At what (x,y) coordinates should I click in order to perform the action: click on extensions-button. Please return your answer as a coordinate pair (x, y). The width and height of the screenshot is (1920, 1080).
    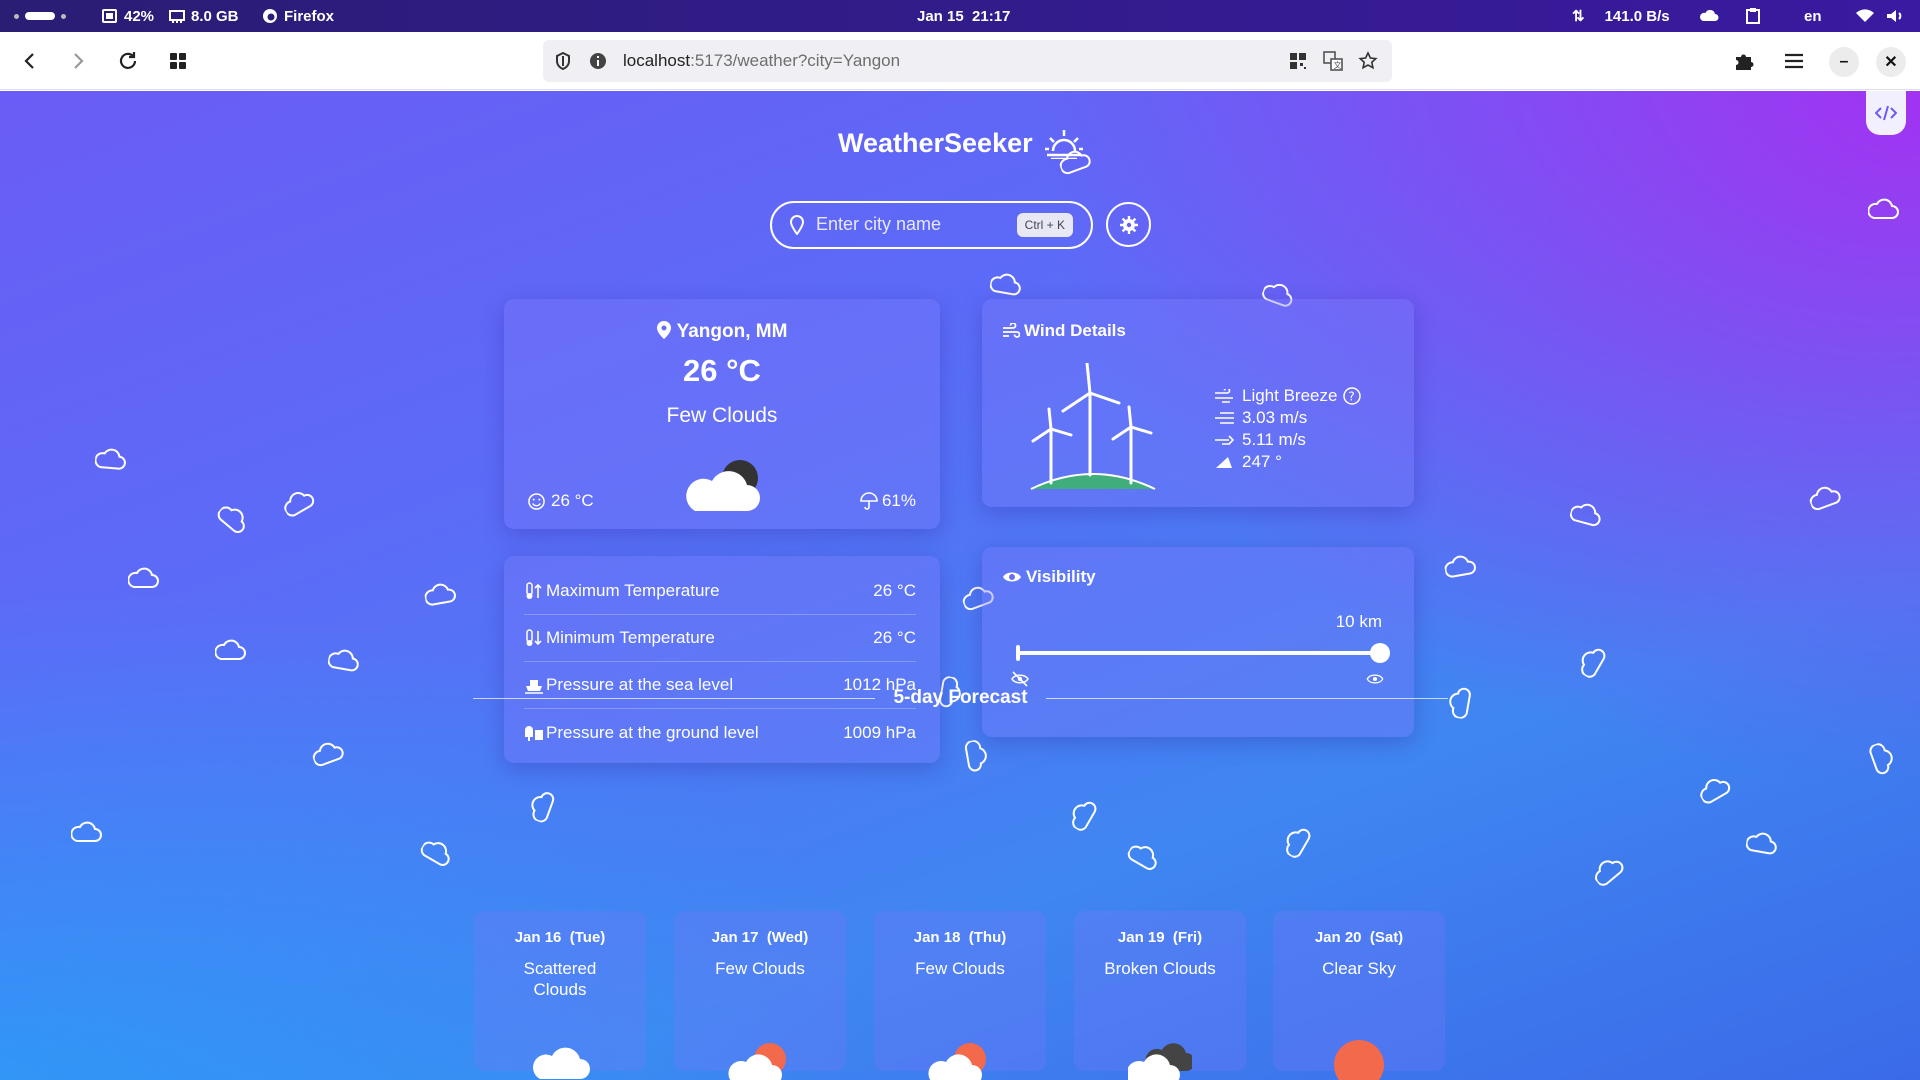
    Looking at the image, I should click on (1744, 61).